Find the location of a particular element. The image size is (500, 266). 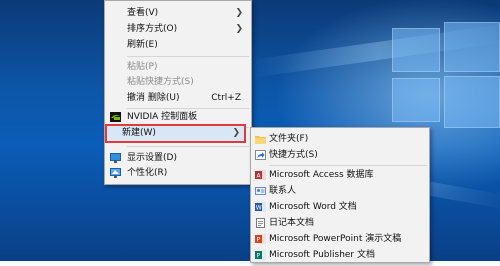

menu-item-view: 查看(V) ❯ is located at coordinates (178, 13).